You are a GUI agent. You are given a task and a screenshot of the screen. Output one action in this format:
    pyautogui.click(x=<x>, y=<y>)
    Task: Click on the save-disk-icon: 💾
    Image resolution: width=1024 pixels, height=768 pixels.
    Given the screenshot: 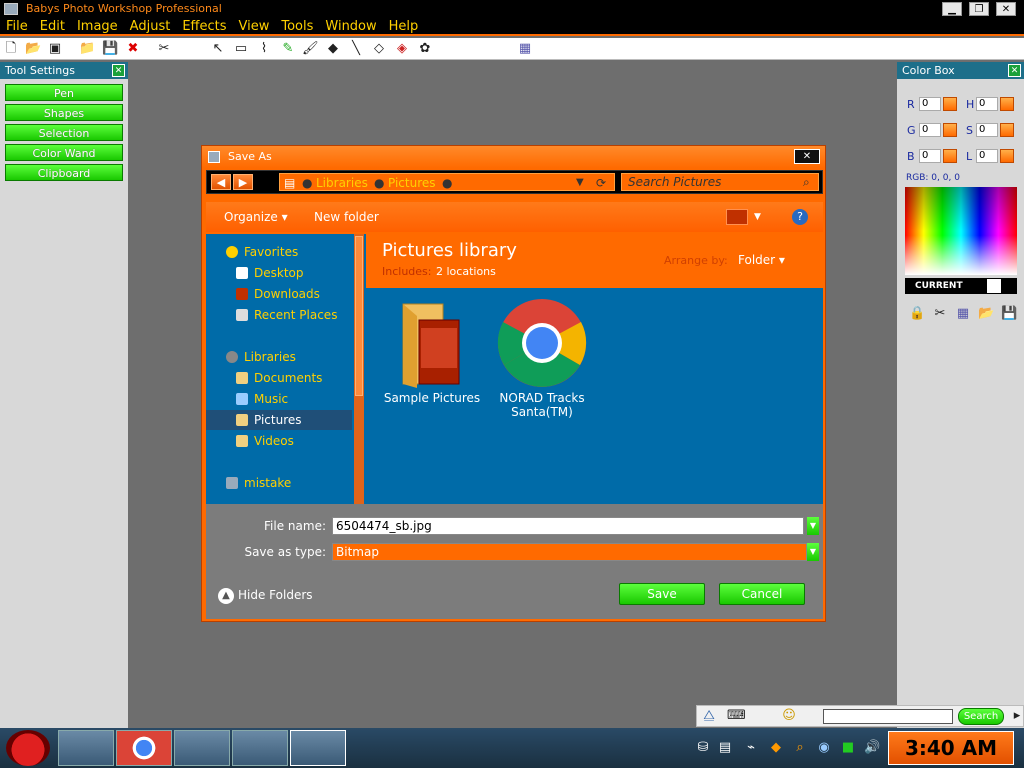 What is the action you would take?
    pyautogui.click(x=110, y=49)
    